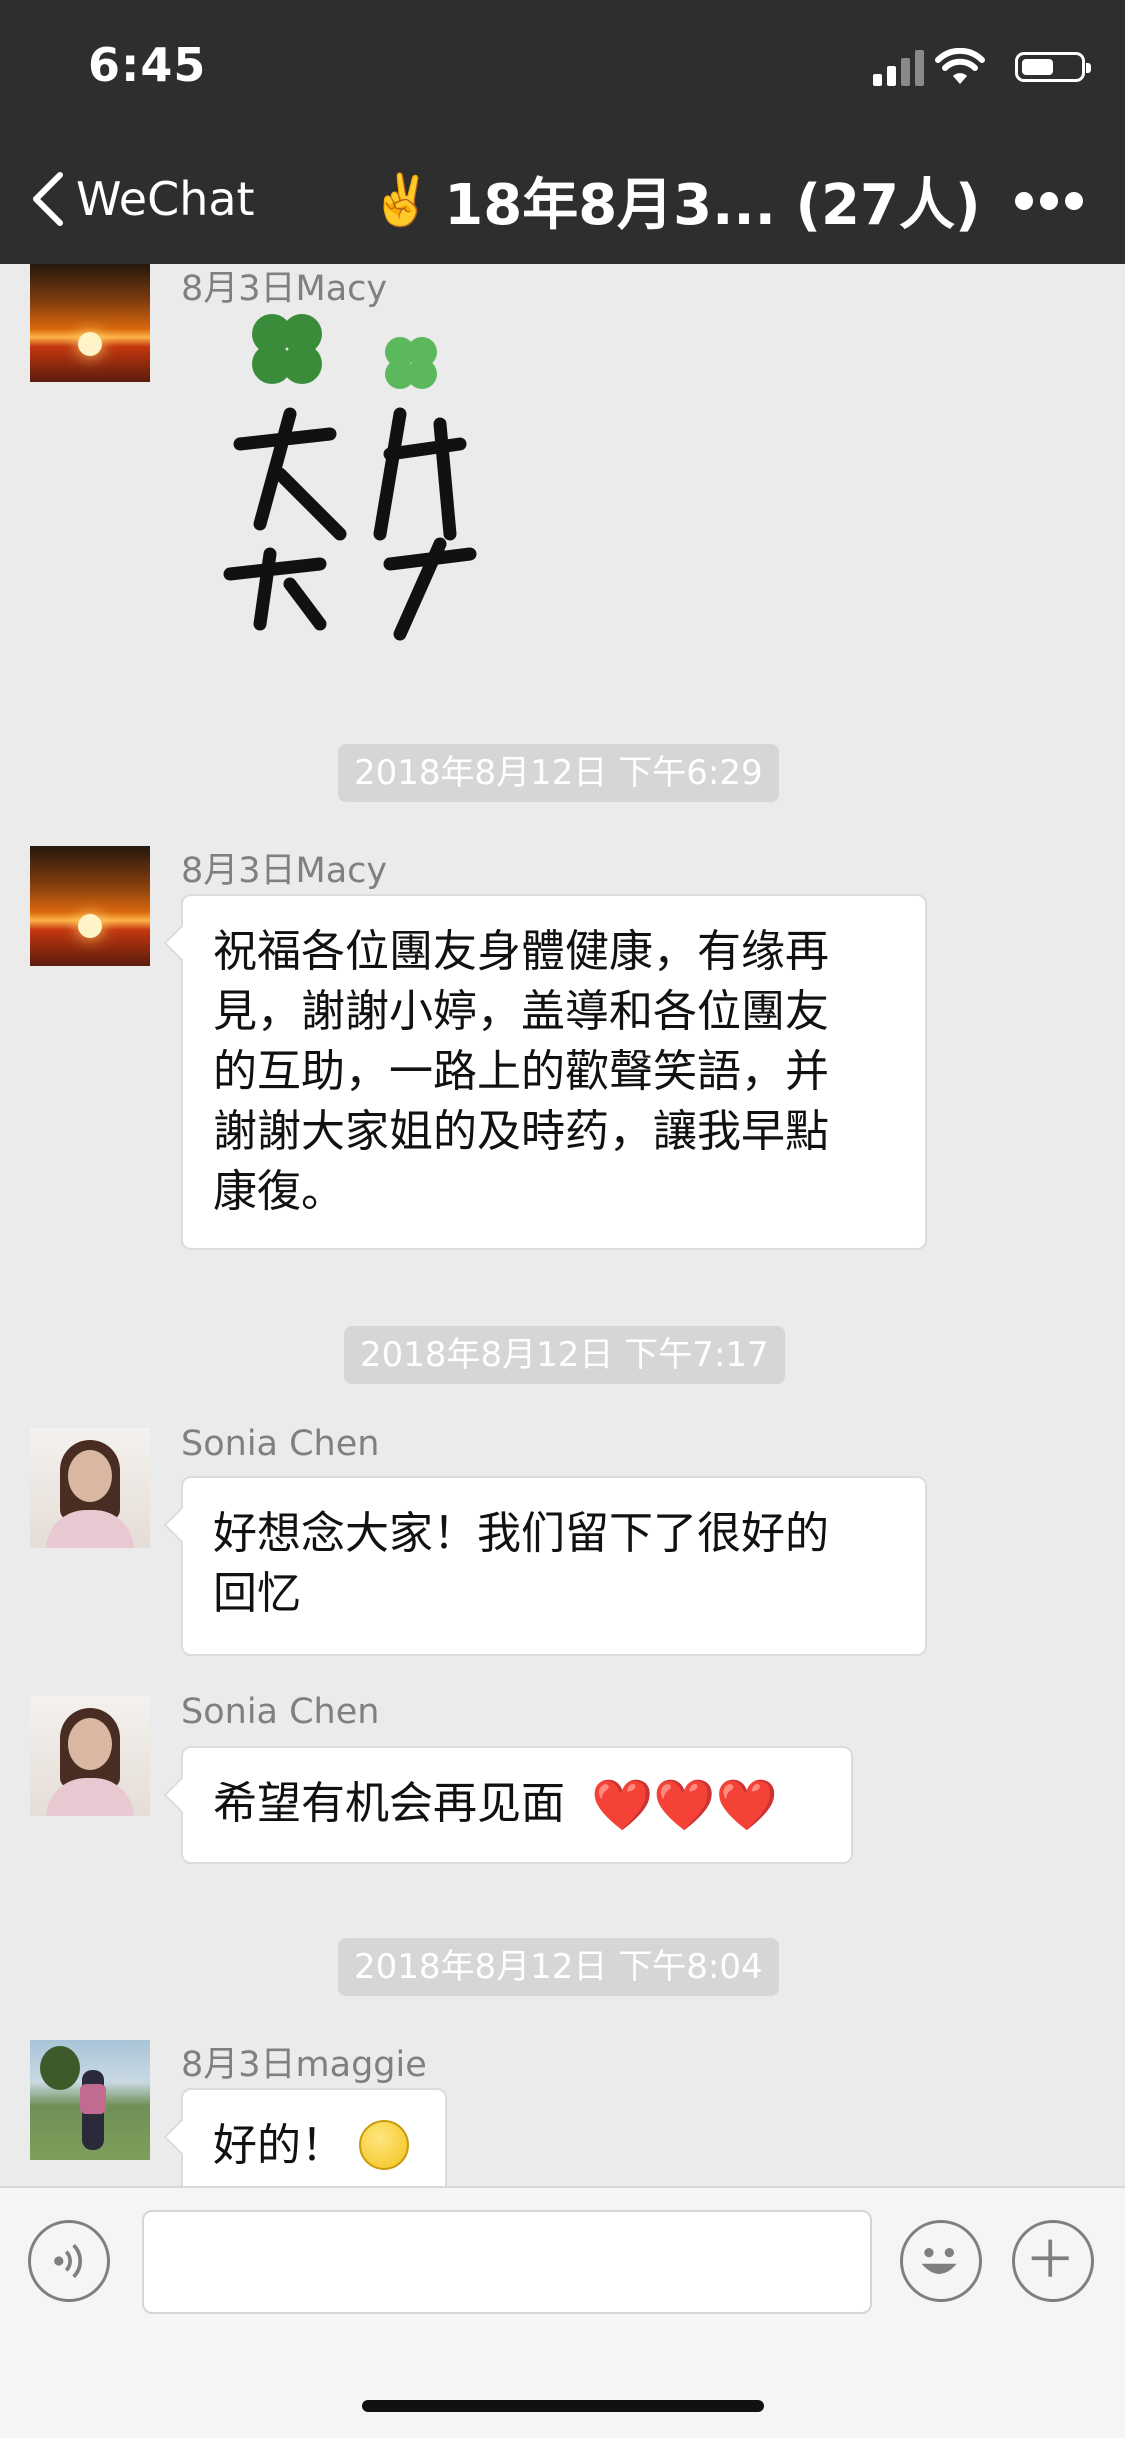  Describe the element at coordinates (165, 199) in the screenshot. I see `back-label: WeChat` at that location.